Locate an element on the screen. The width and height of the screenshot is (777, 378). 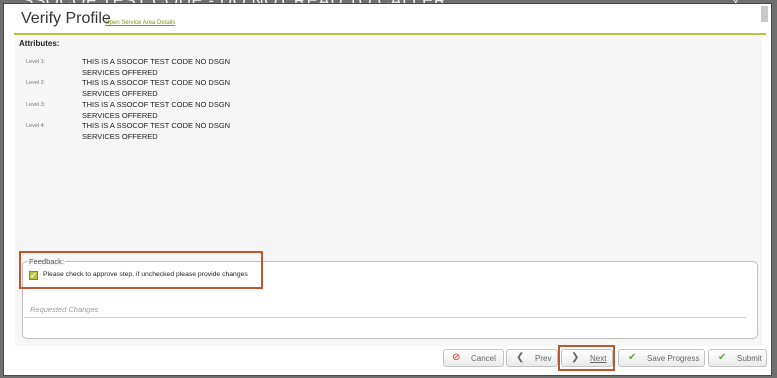
level-label: Level 3: is located at coordinates (36, 105).